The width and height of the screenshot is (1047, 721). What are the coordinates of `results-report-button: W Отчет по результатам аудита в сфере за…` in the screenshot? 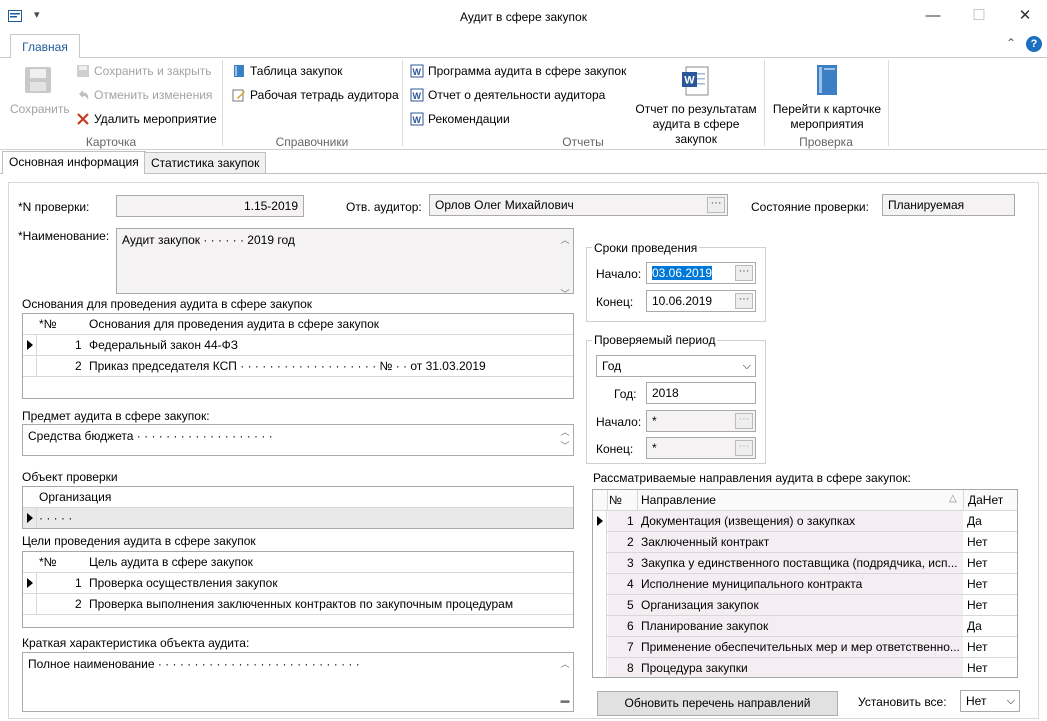 It's located at (696, 104).